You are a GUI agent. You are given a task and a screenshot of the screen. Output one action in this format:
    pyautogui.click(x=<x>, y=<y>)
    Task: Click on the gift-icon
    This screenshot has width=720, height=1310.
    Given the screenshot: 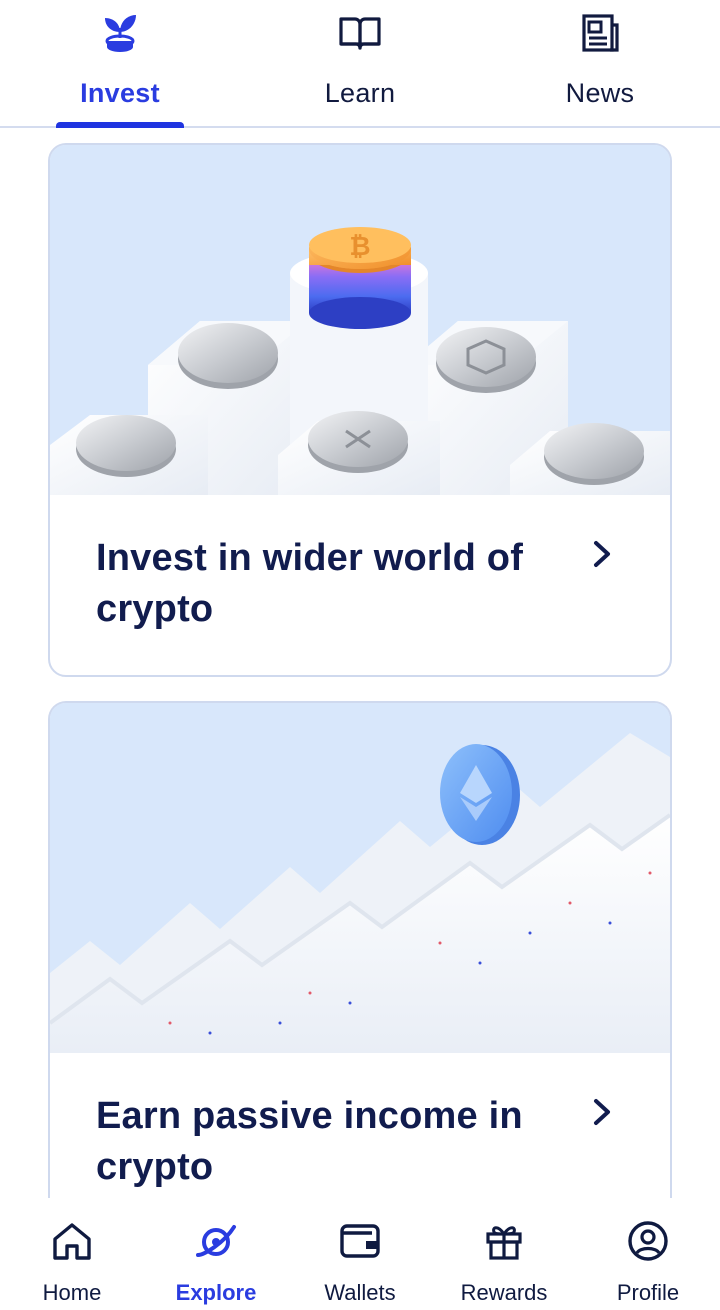 What is the action you would take?
    pyautogui.click(x=504, y=1241)
    